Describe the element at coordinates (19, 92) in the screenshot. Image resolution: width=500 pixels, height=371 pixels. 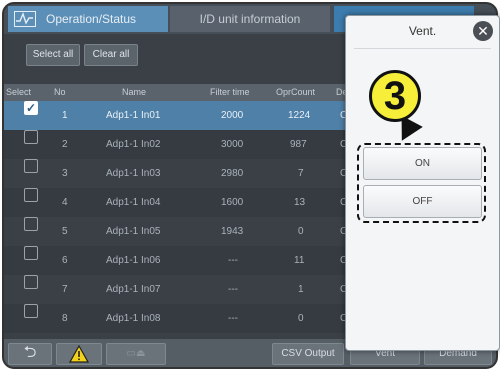
I see `column-header-select: Select` at that location.